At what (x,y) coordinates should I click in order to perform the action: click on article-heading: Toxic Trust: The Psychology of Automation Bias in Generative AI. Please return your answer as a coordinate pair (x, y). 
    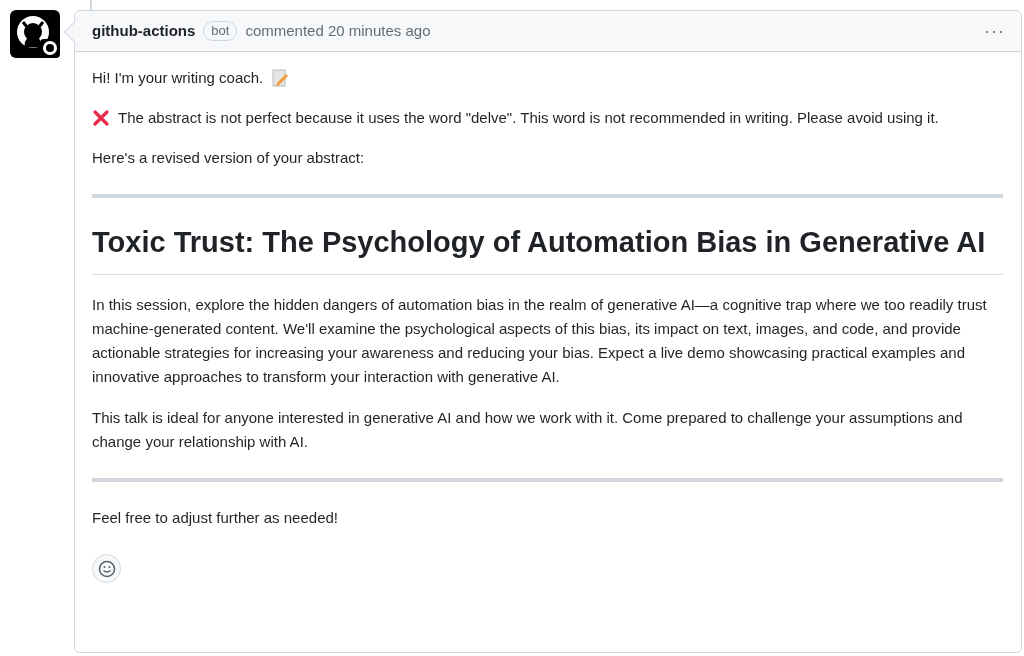
    Looking at the image, I should click on (547, 248).